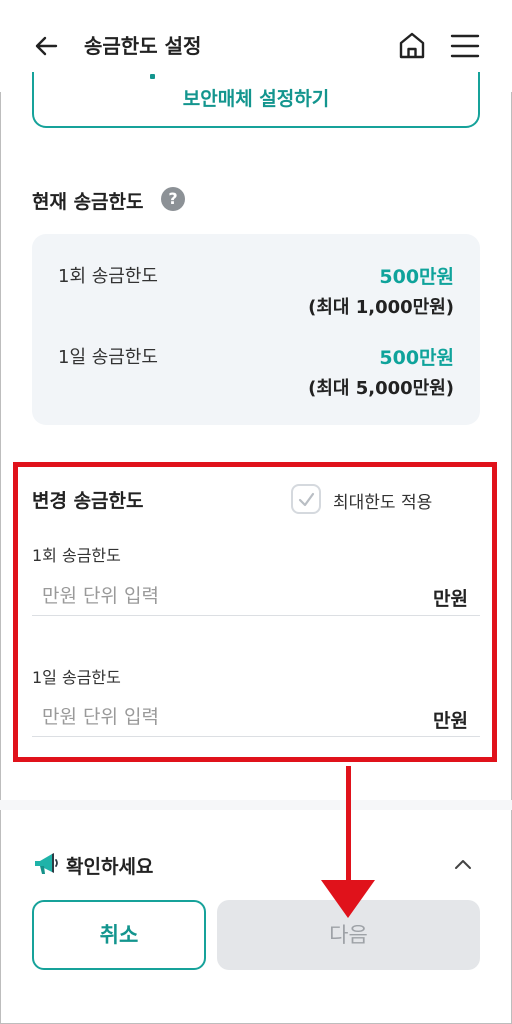  I want to click on section-divider, so click(256, 805).